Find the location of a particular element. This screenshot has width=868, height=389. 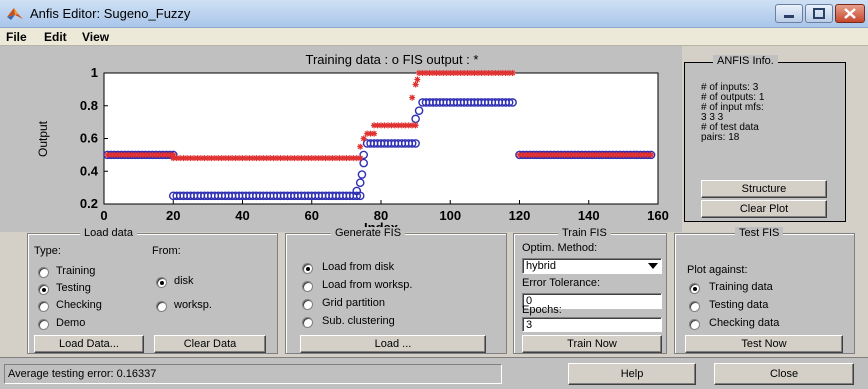

error-tolerance-label: Error Tolerance: is located at coordinates (561, 283).